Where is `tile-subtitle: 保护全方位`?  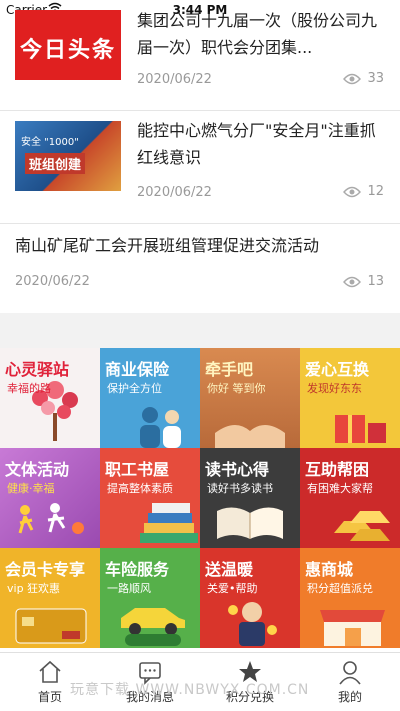 tile-subtitle: 保护全方位 is located at coordinates (134, 388).